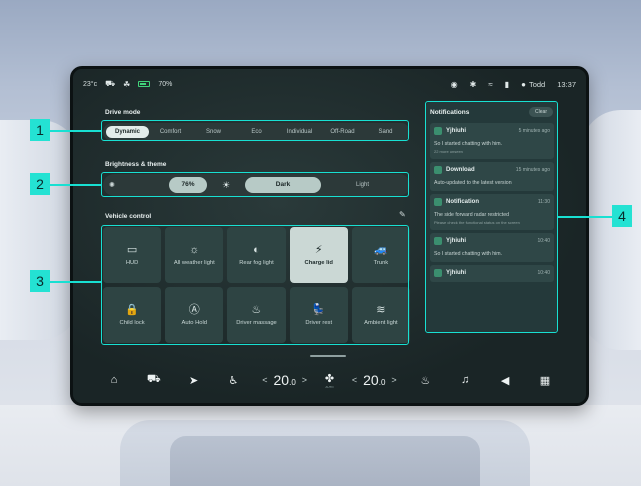 The height and width of the screenshot is (486, 641). I want to click on wifi-icon: ≈, so click(490, 84).